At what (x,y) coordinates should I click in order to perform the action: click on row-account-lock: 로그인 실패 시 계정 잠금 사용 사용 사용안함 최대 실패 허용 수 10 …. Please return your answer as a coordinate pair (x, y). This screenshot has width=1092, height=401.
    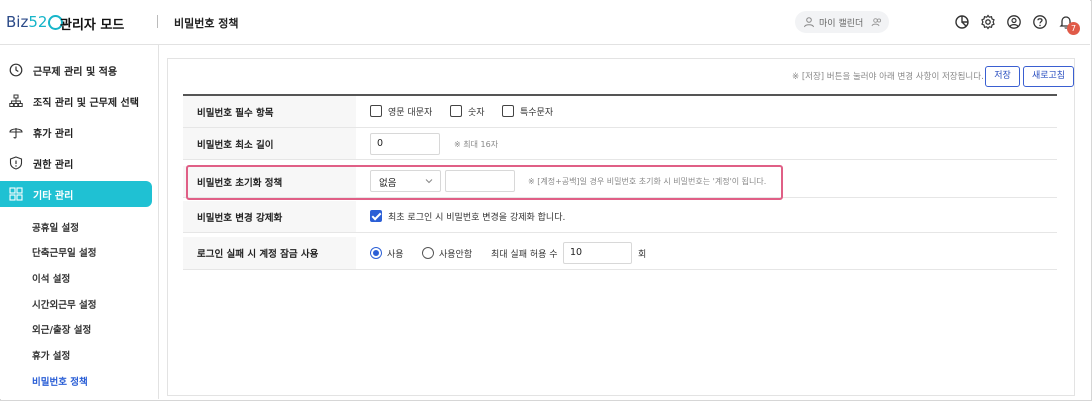
    Looking at the image, I should click on (620, 253).